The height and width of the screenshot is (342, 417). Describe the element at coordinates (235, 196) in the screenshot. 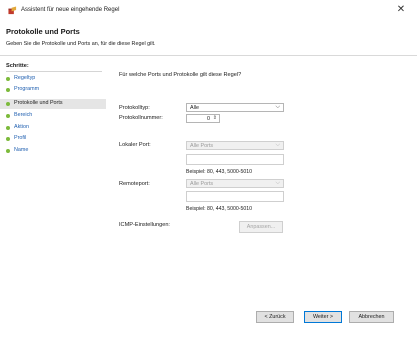

I see `remote-port-input` at that location.